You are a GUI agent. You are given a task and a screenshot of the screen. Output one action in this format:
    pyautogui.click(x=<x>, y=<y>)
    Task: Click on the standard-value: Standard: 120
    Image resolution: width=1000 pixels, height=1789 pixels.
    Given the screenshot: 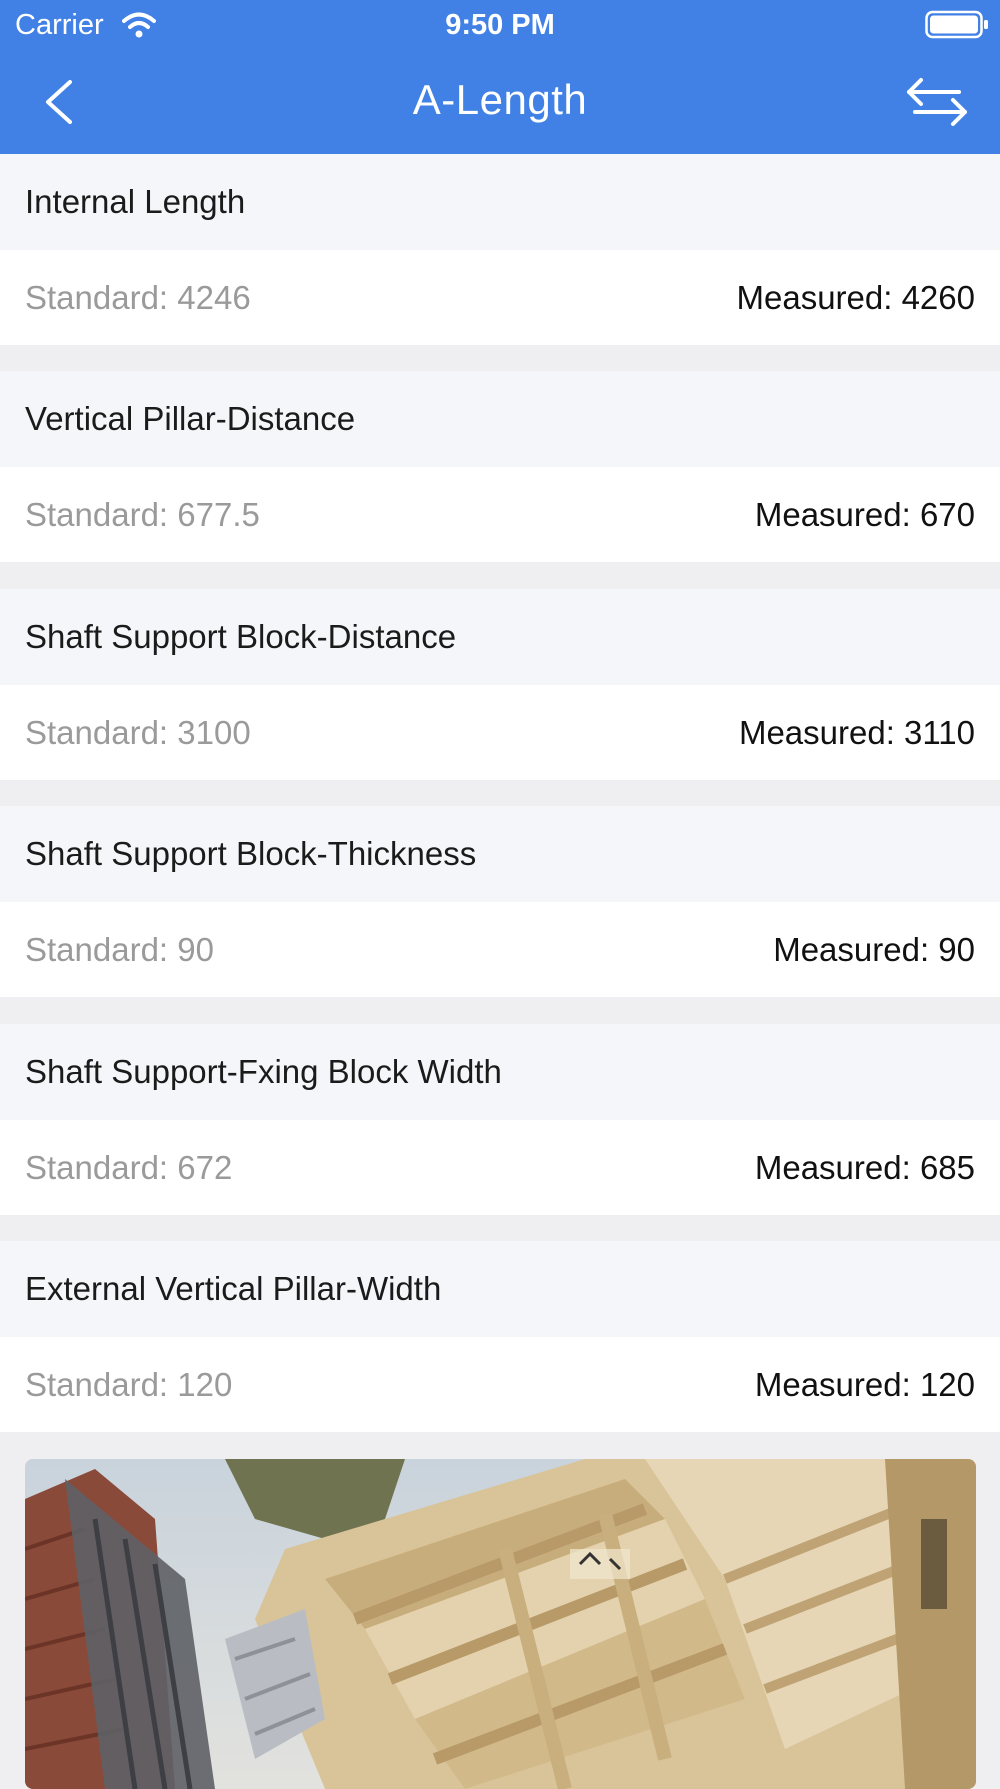 What is the action you would take?
    pyautogui.click(x=129, y=1384)
    